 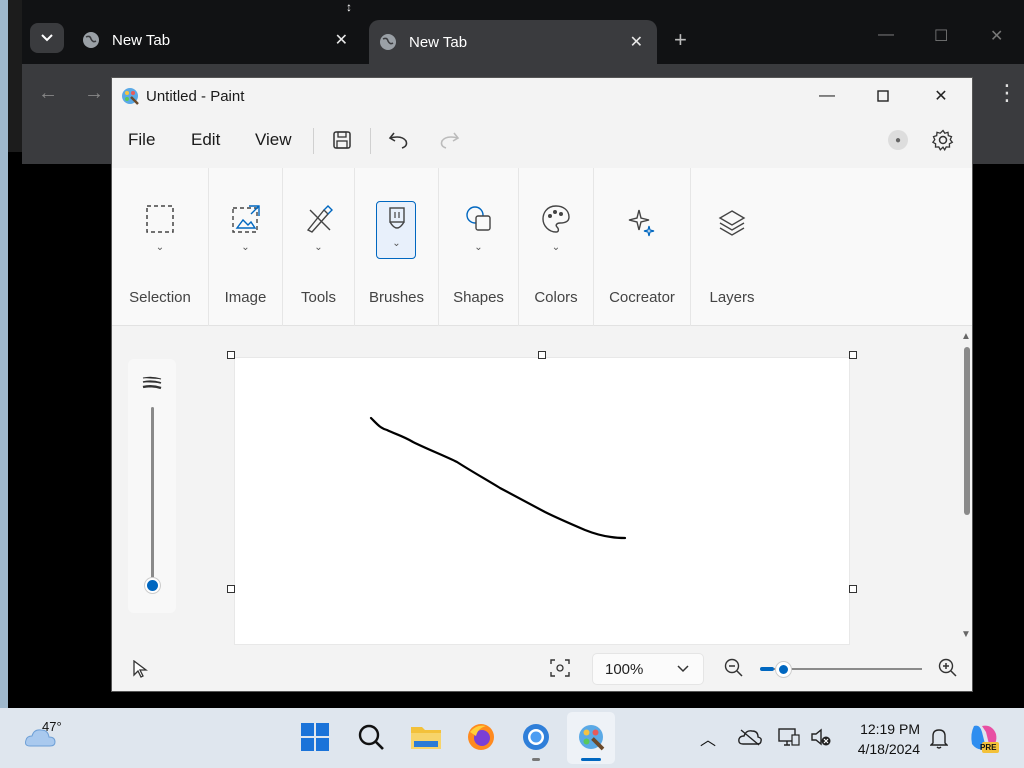 I want to click on sparkle-icon, so click(x=641, y=223).